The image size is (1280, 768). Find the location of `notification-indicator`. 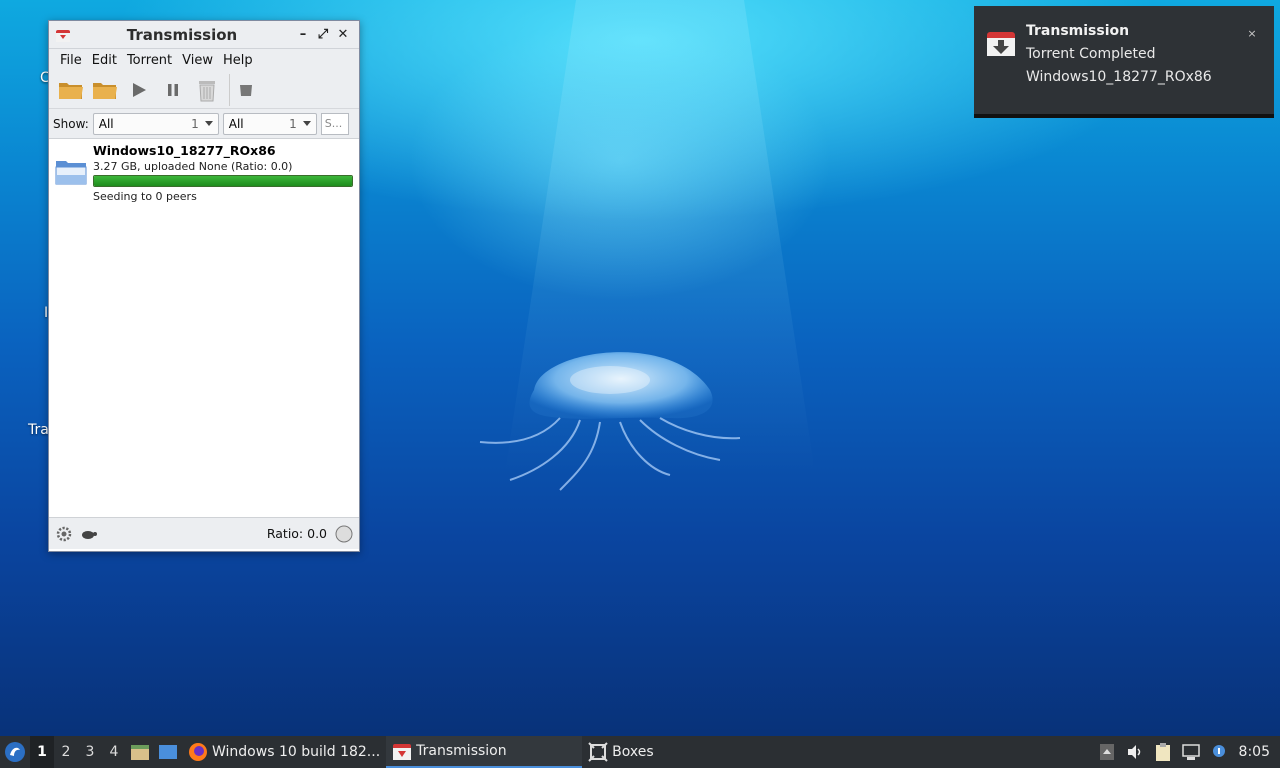

notification-indicator is located at coordinates (1219, 752).